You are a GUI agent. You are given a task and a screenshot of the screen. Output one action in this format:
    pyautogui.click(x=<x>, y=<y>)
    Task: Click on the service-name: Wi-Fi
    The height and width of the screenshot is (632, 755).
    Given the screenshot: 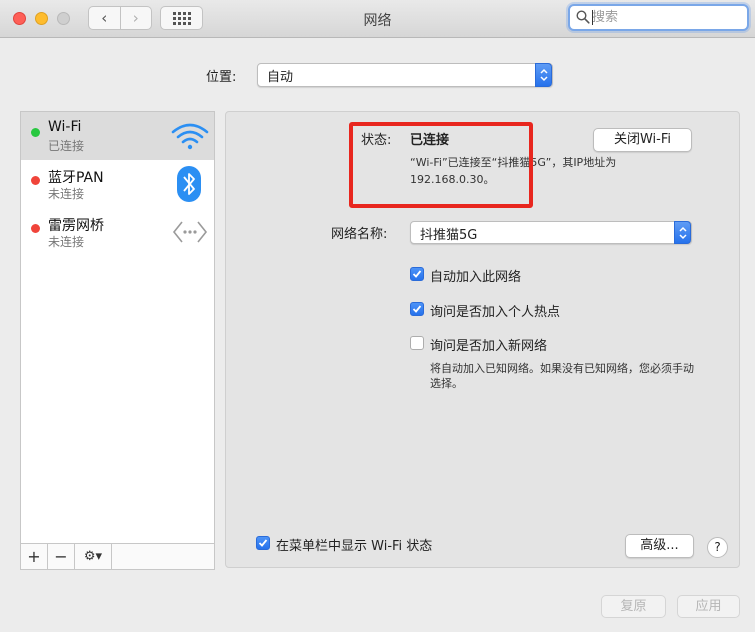 What is the action you would take?
    pyautogui.click(x=65, y=127)
    